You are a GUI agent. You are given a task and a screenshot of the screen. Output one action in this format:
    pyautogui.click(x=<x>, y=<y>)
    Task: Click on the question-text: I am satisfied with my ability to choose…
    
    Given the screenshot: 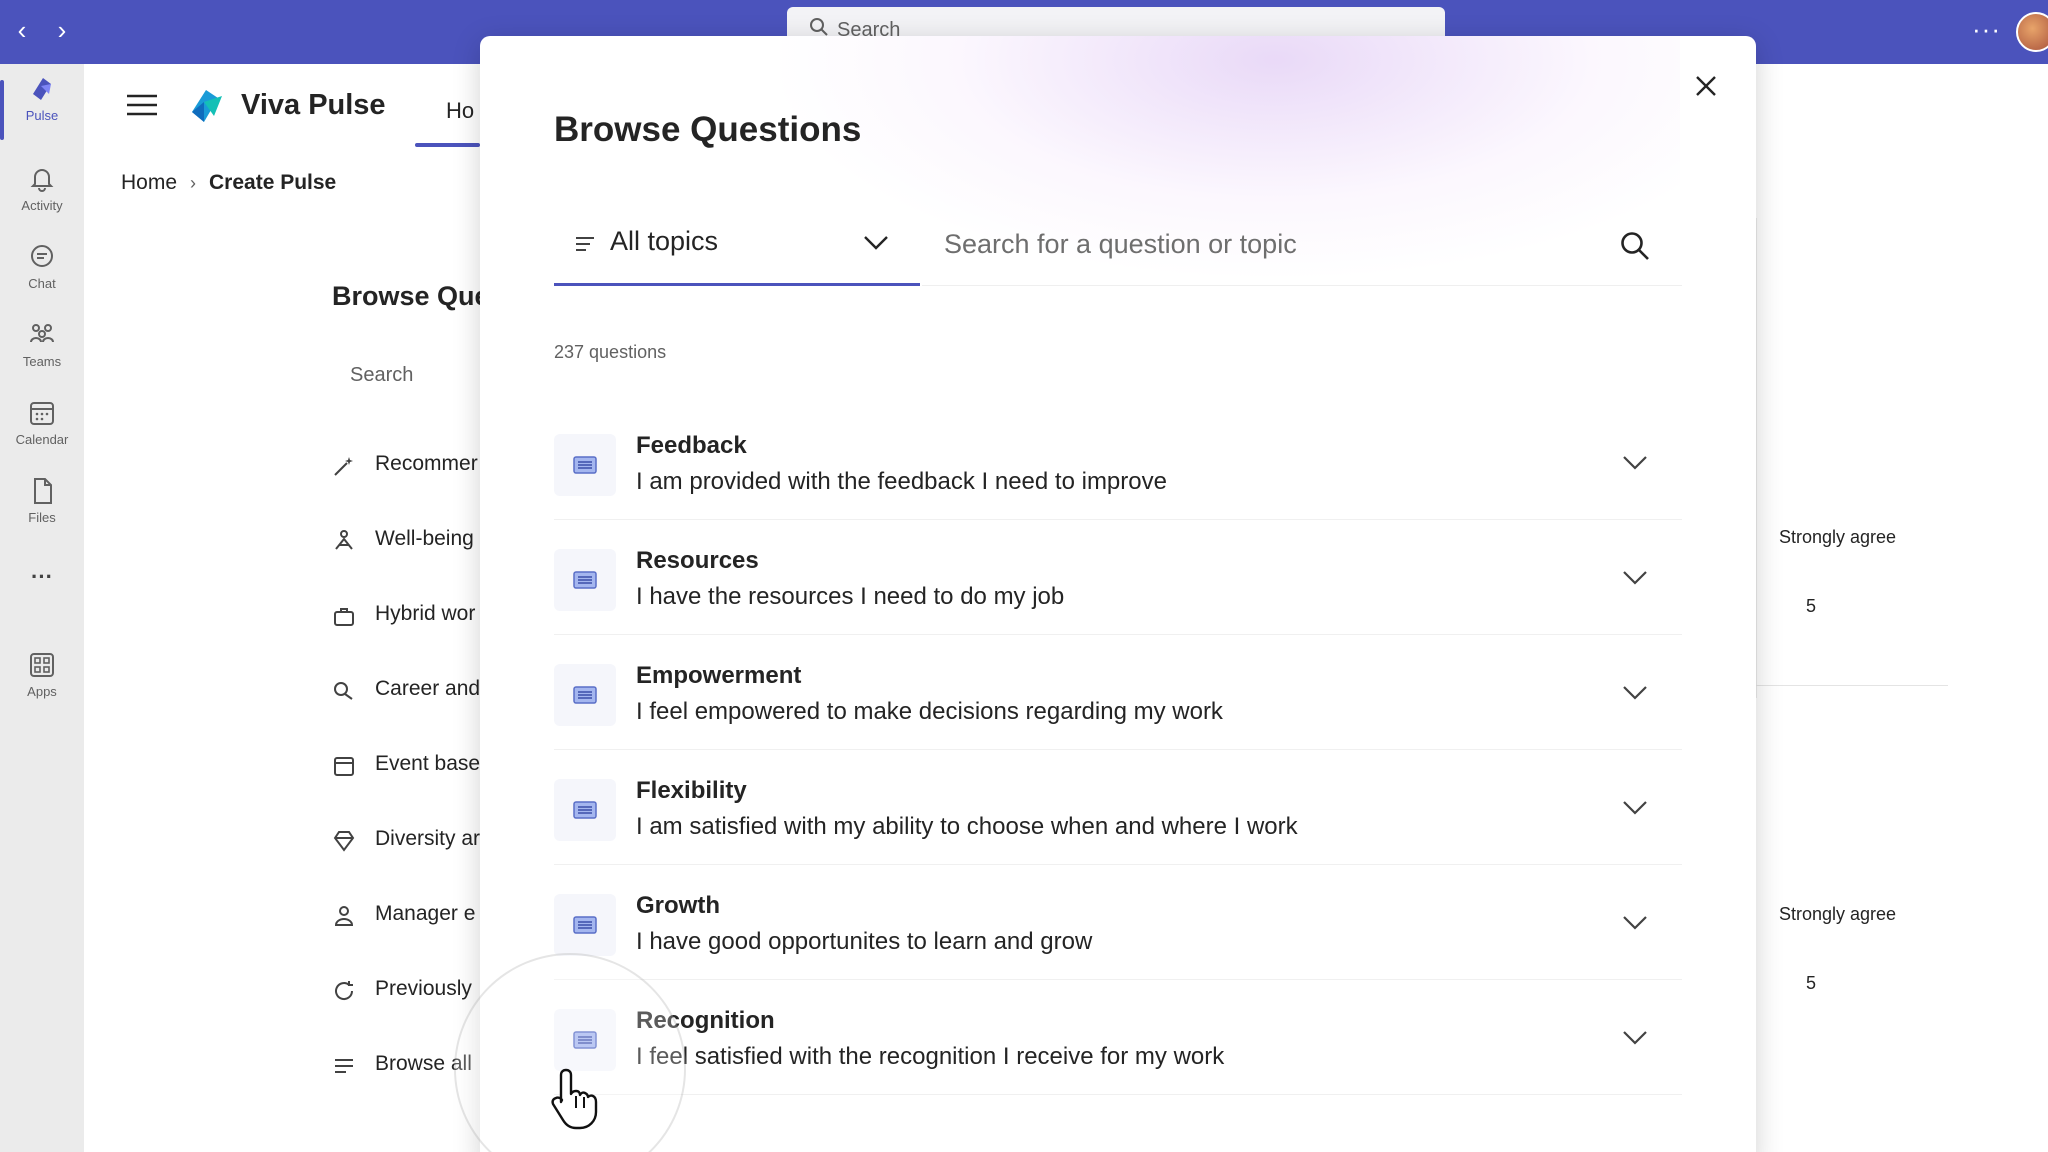 What is the action you would take?
    pyautogui.click(x=967, y=826)
    